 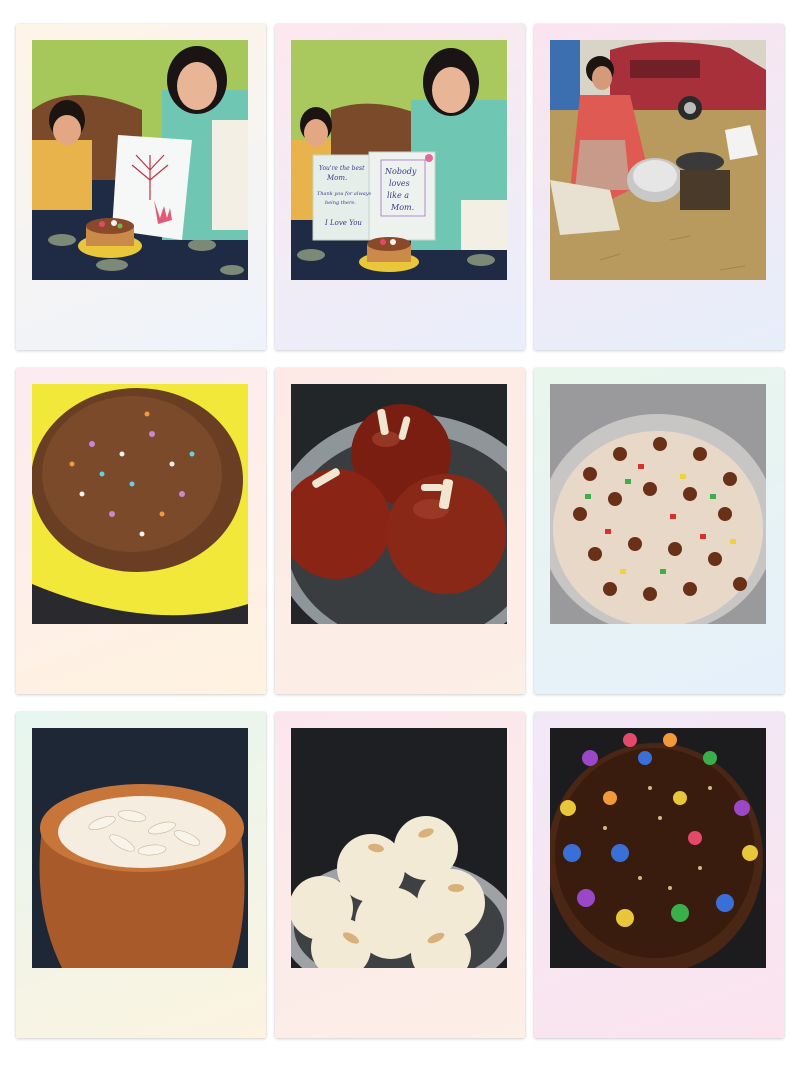 I want to click on photo-mom-son-handprint-card, so click(x=140, y=160).